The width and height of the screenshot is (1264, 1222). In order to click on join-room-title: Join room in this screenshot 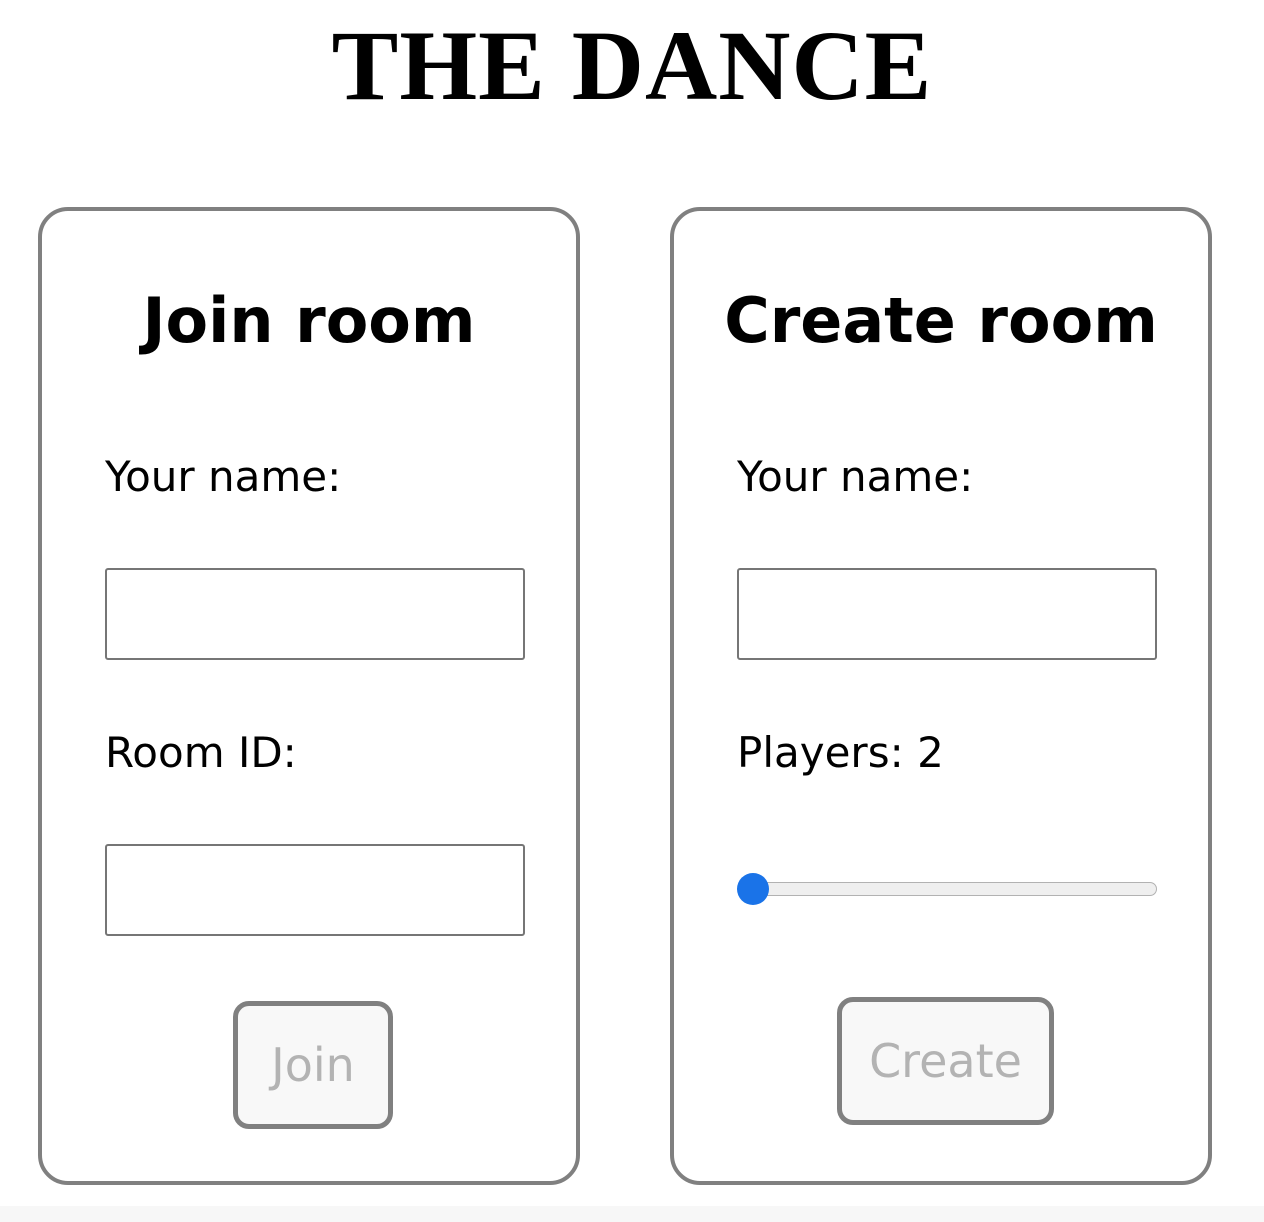, I will do `click(309, 320)`.